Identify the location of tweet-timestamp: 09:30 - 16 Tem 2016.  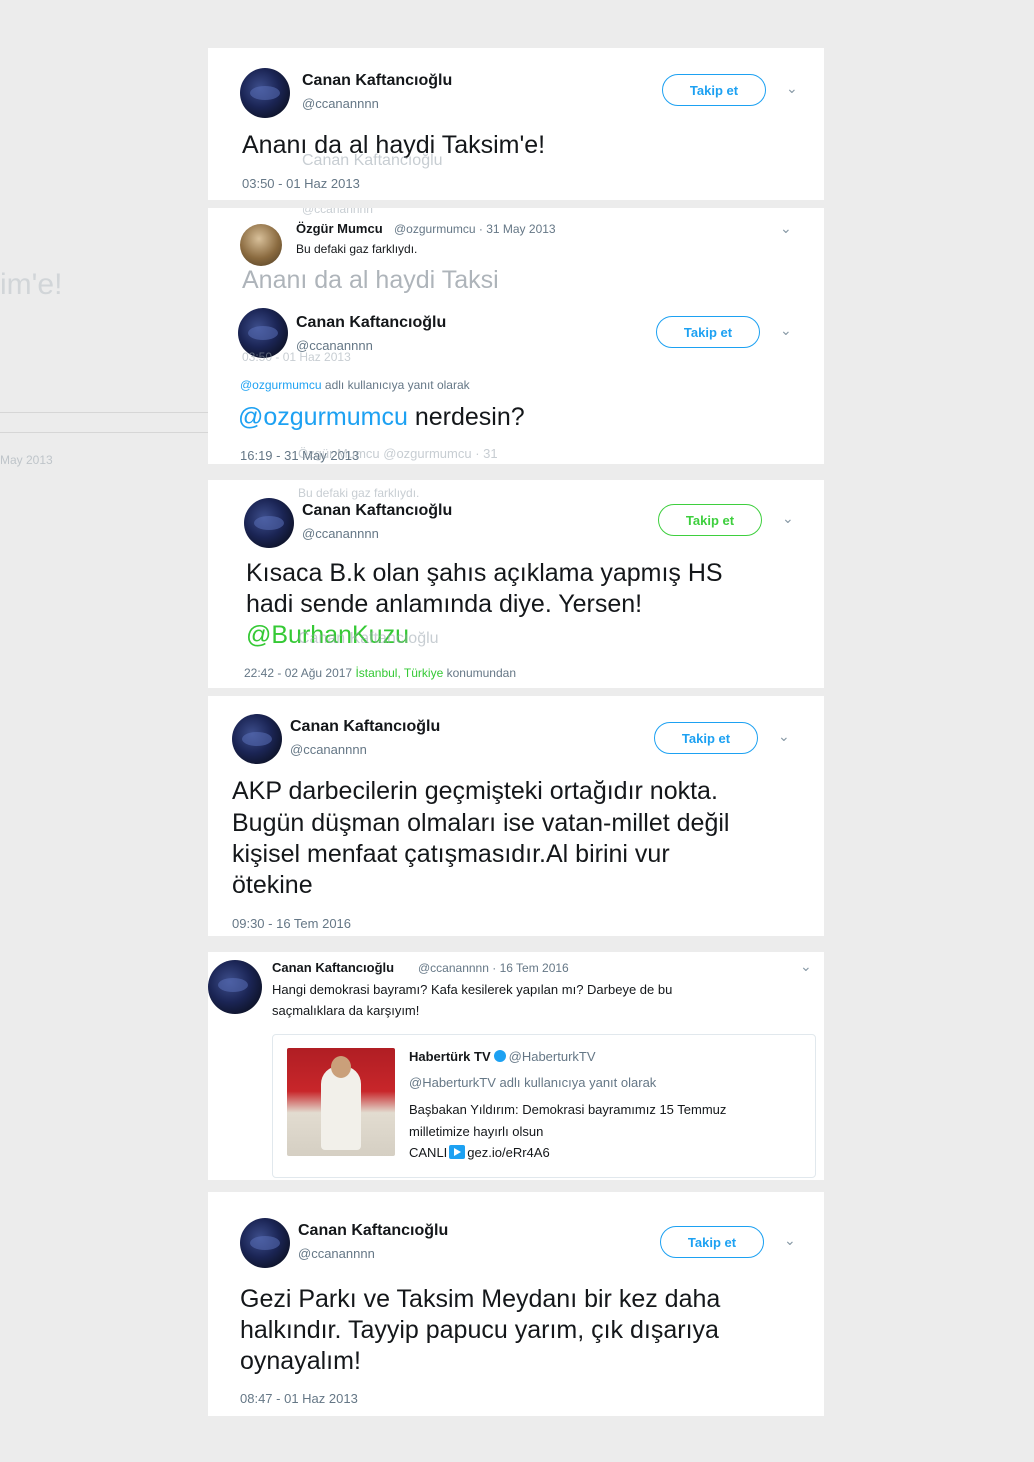
(291, 923).